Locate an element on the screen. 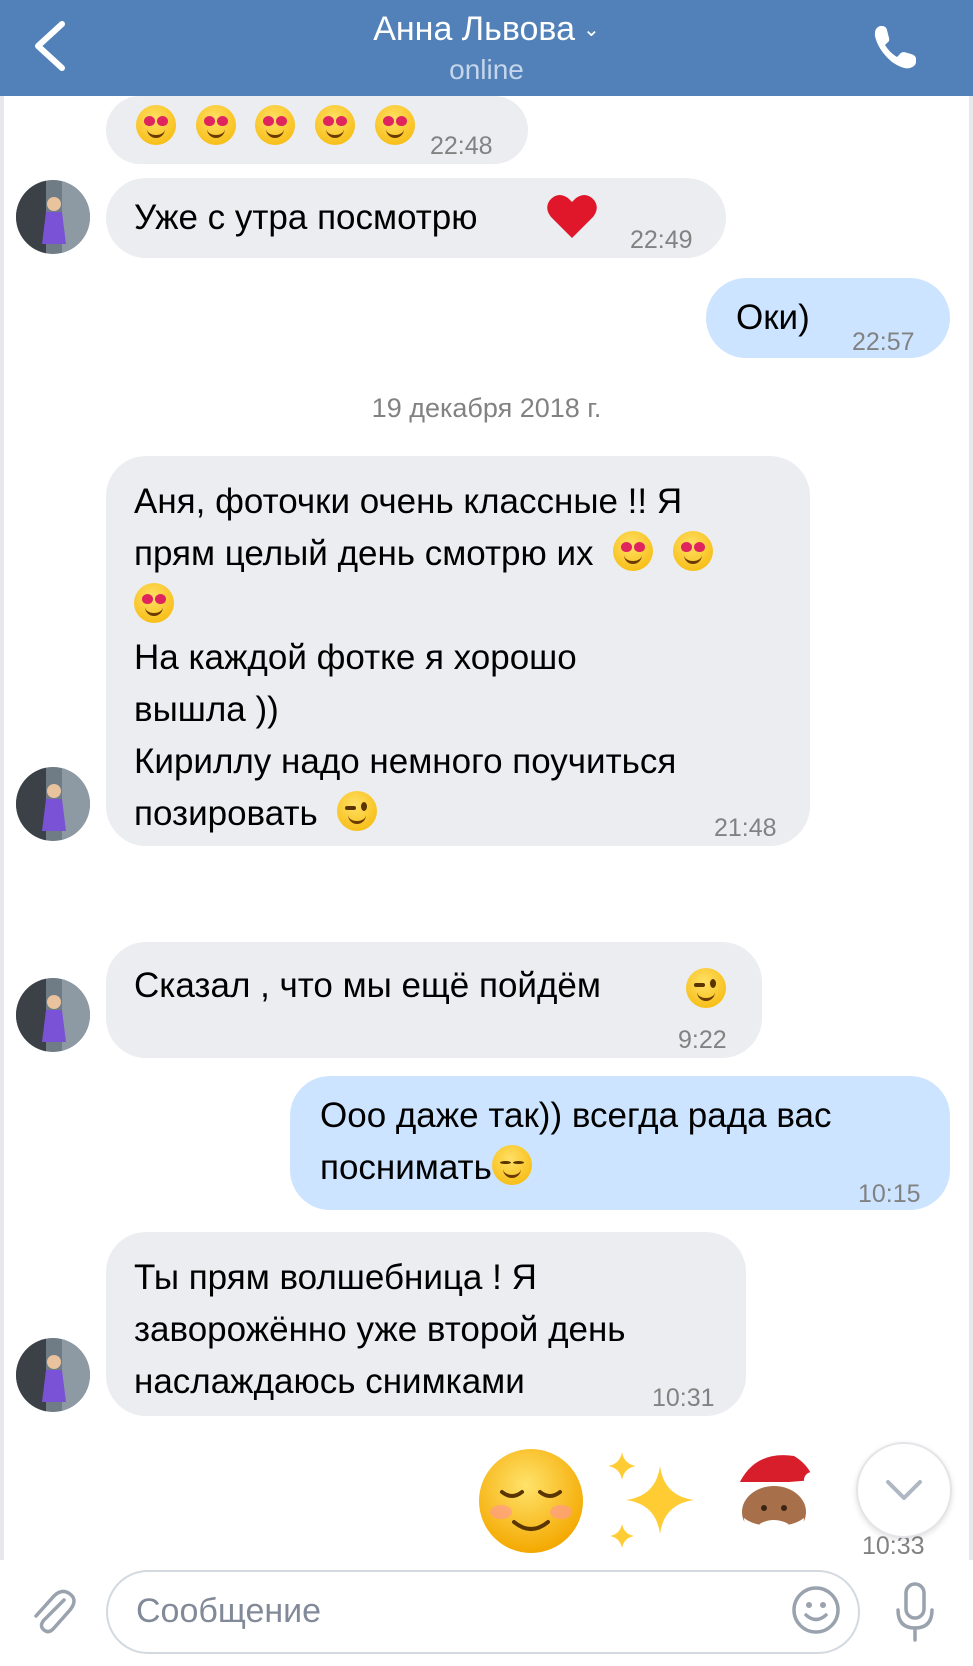  heart-eyes-emoji-row is located at coordinates (275, 128).